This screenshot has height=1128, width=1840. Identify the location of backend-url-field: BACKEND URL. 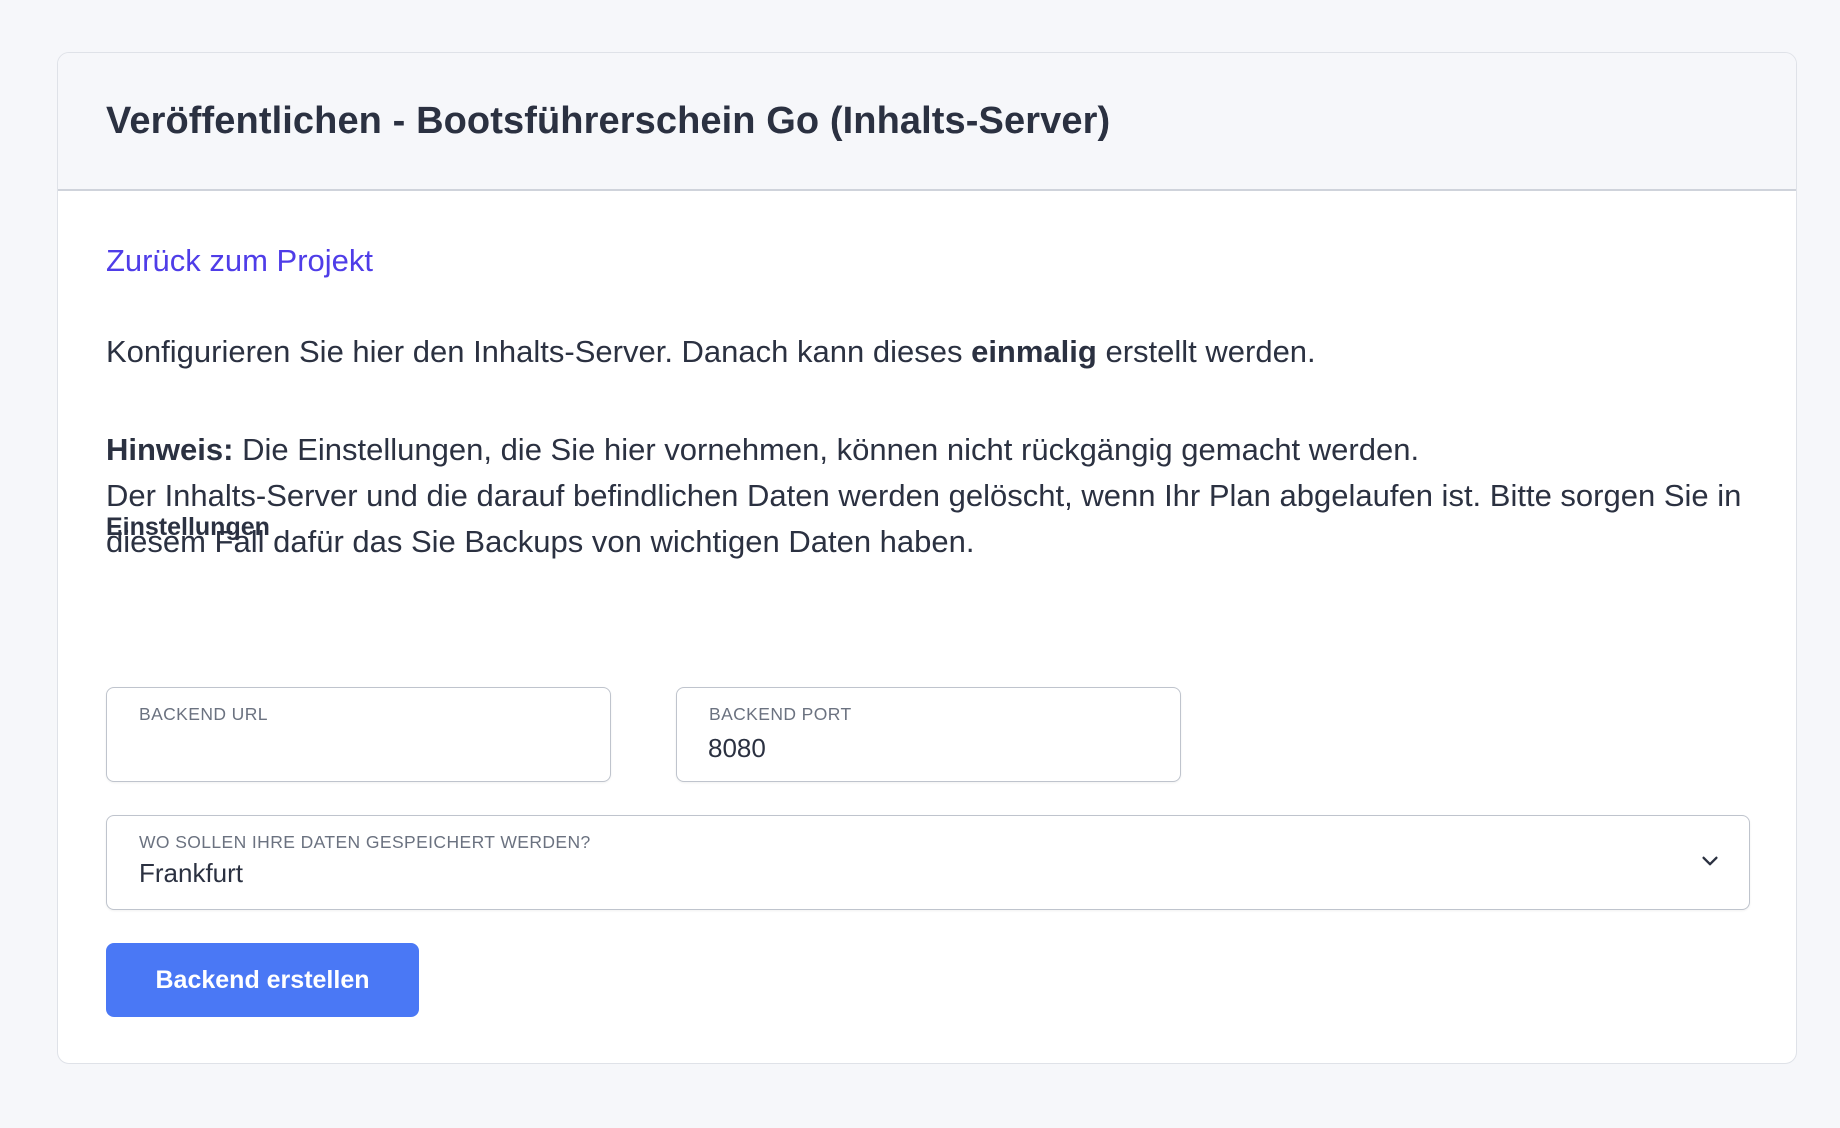
(358, 734).